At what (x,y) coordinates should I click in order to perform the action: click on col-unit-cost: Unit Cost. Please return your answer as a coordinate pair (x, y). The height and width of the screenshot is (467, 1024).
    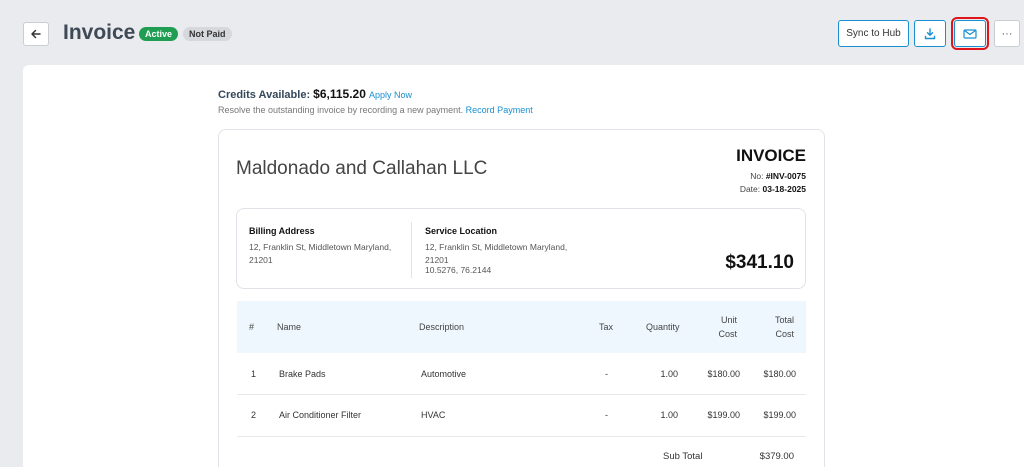
    Looking at the image, I should click on (718, 327).